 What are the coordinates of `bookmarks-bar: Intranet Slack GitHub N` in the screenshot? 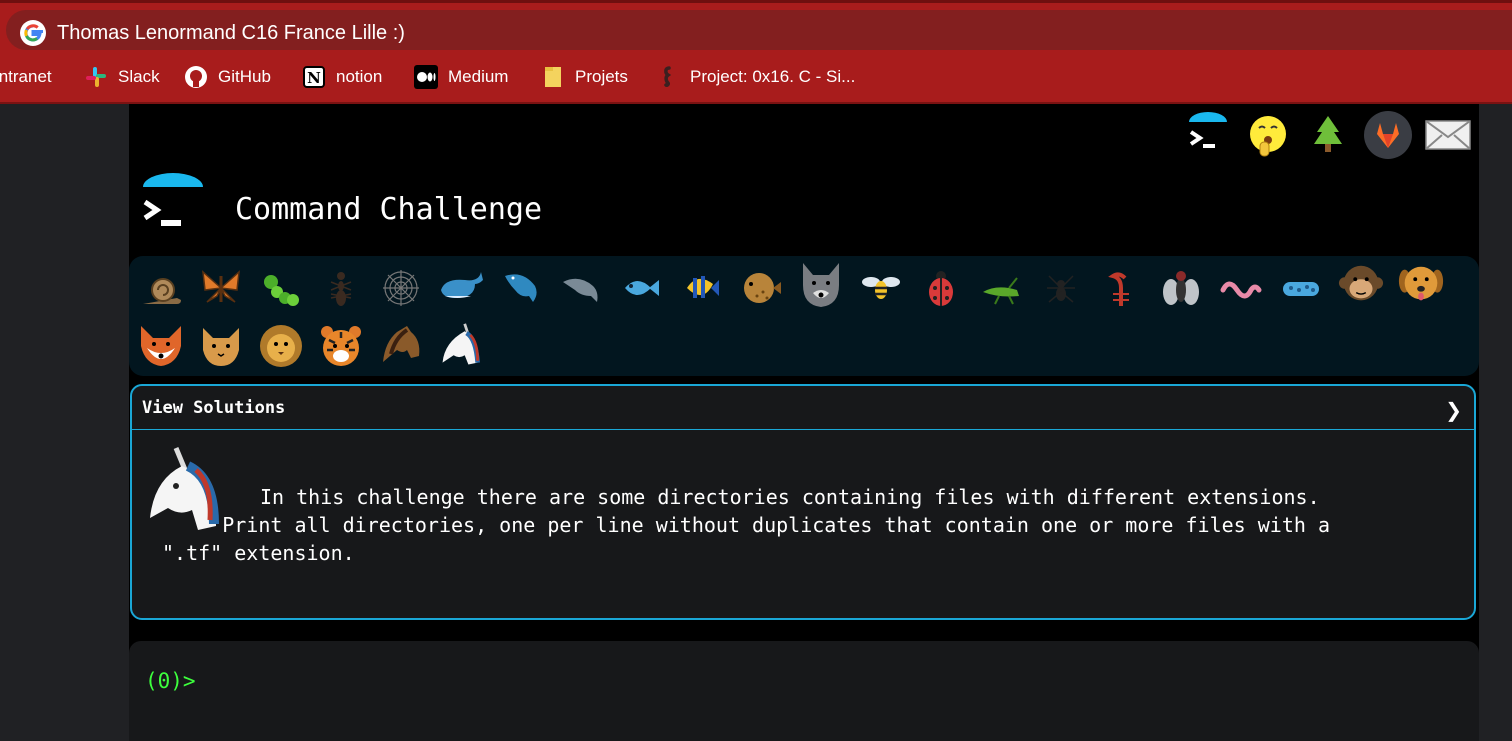 It's located at (756, 78).